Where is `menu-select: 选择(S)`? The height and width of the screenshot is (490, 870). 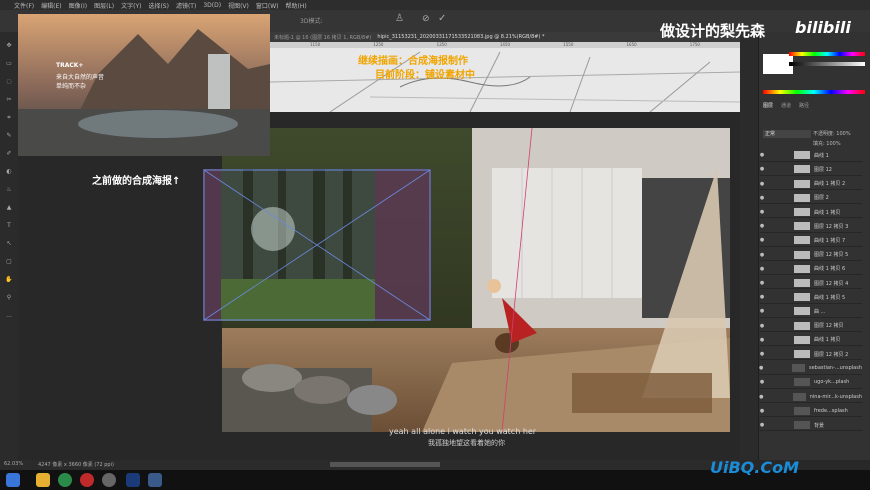
menu-select: 选择(S) is located at coordinates (158, 5).